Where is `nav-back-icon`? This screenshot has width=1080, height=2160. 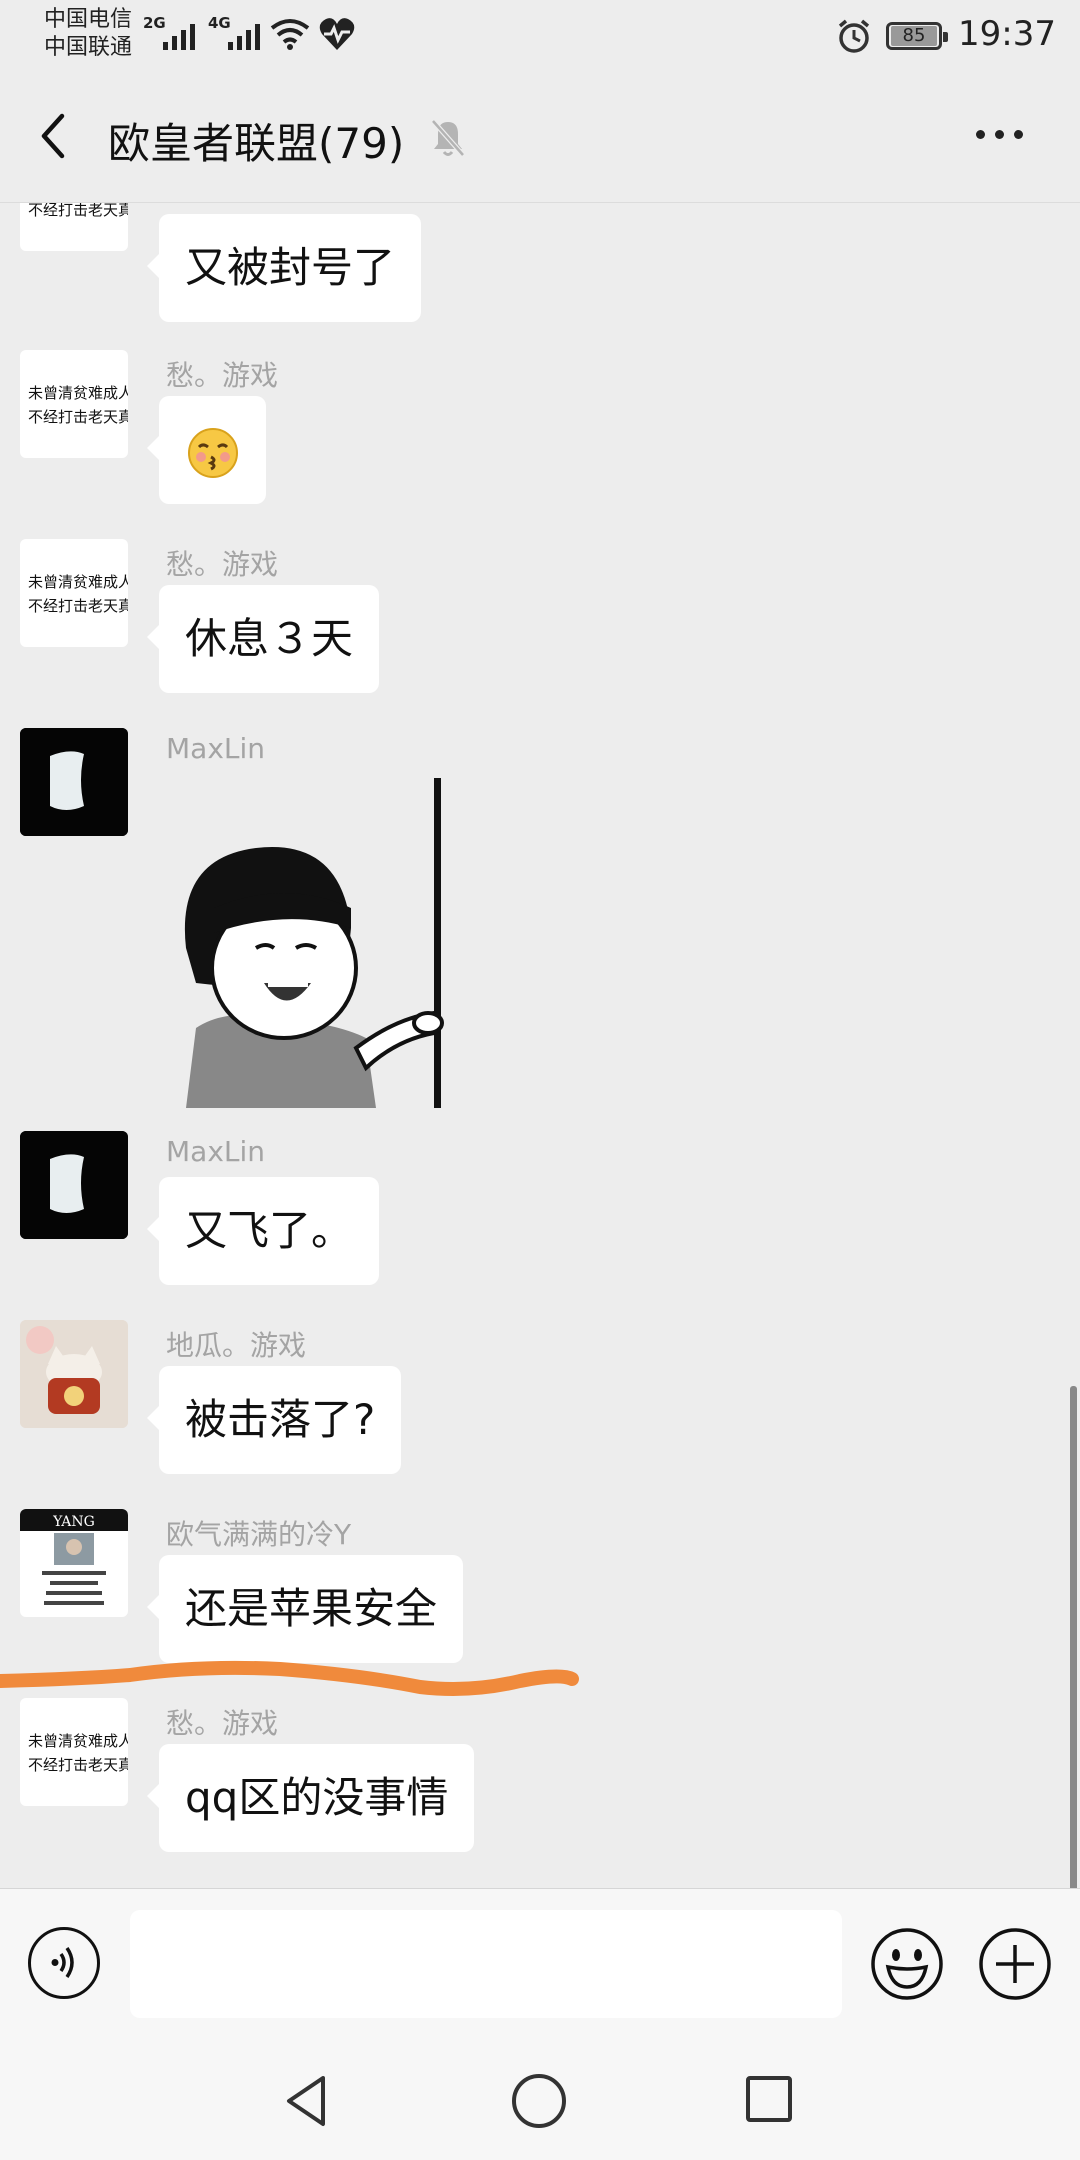 nav-back-icon is located at coordinates (306, 2101).